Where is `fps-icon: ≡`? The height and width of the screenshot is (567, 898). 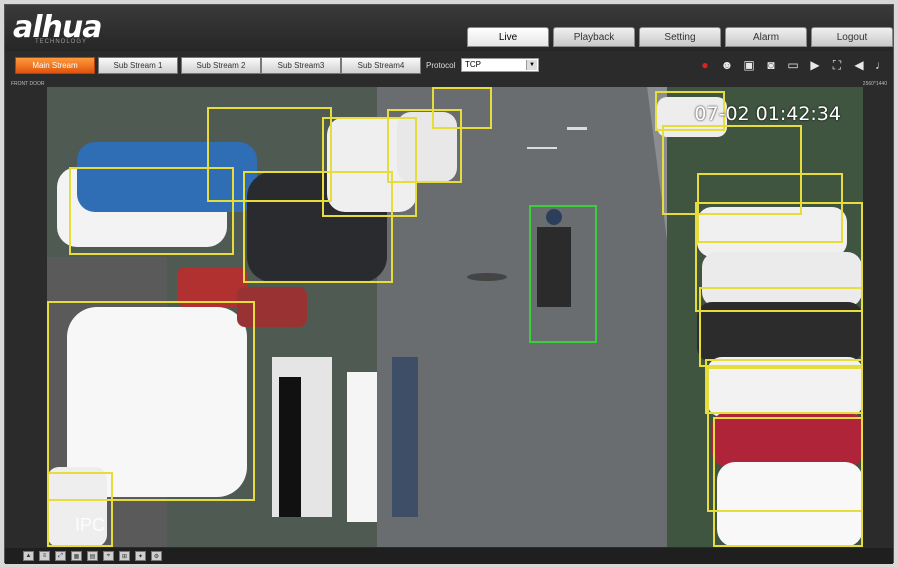
fps-icon: ≡ is located at coordinates (44, 556).